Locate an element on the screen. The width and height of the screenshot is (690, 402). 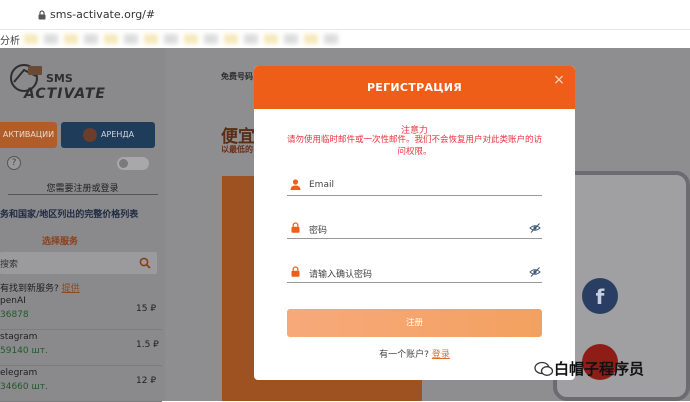
suggest-link: 提供 is located at coordinates (71, 289).